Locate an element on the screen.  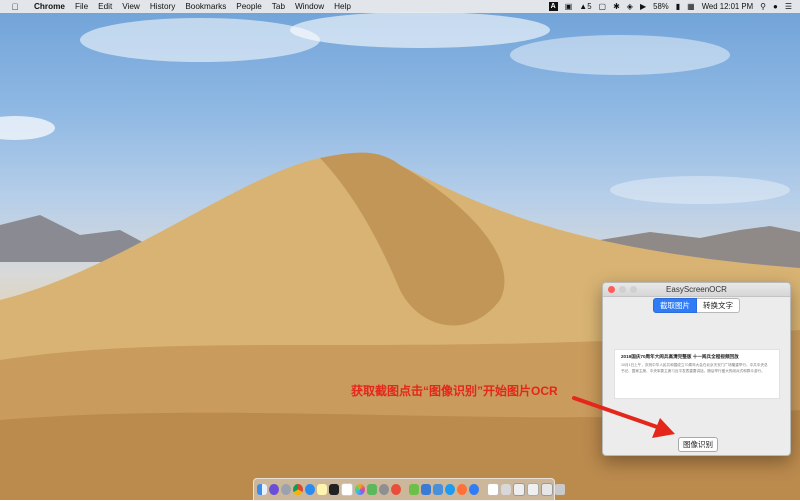
menu-view: View is located at coordinates (131, 6).